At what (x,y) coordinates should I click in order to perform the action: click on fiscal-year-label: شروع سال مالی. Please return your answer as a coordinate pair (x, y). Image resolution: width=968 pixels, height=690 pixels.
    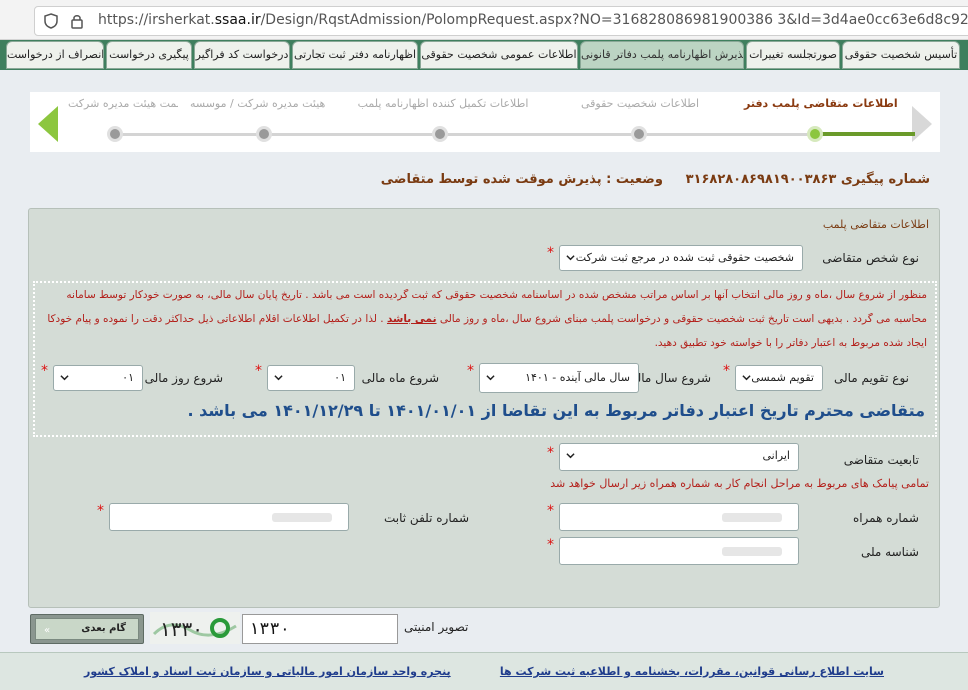
    Looking at the image, I should click on (669, 378).